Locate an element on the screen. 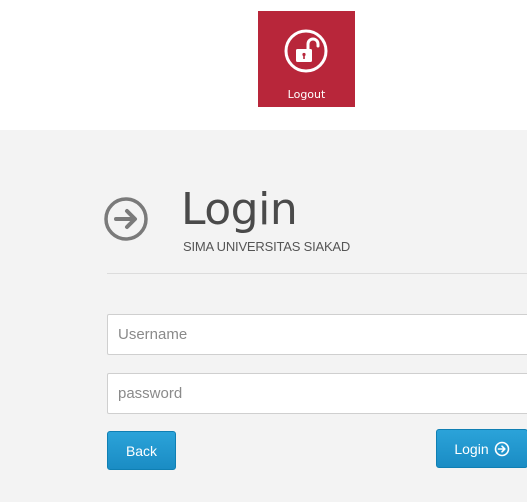 The width and height of the screenshot is (527, 502). unlock-icon is located at coordinates (306, 51).